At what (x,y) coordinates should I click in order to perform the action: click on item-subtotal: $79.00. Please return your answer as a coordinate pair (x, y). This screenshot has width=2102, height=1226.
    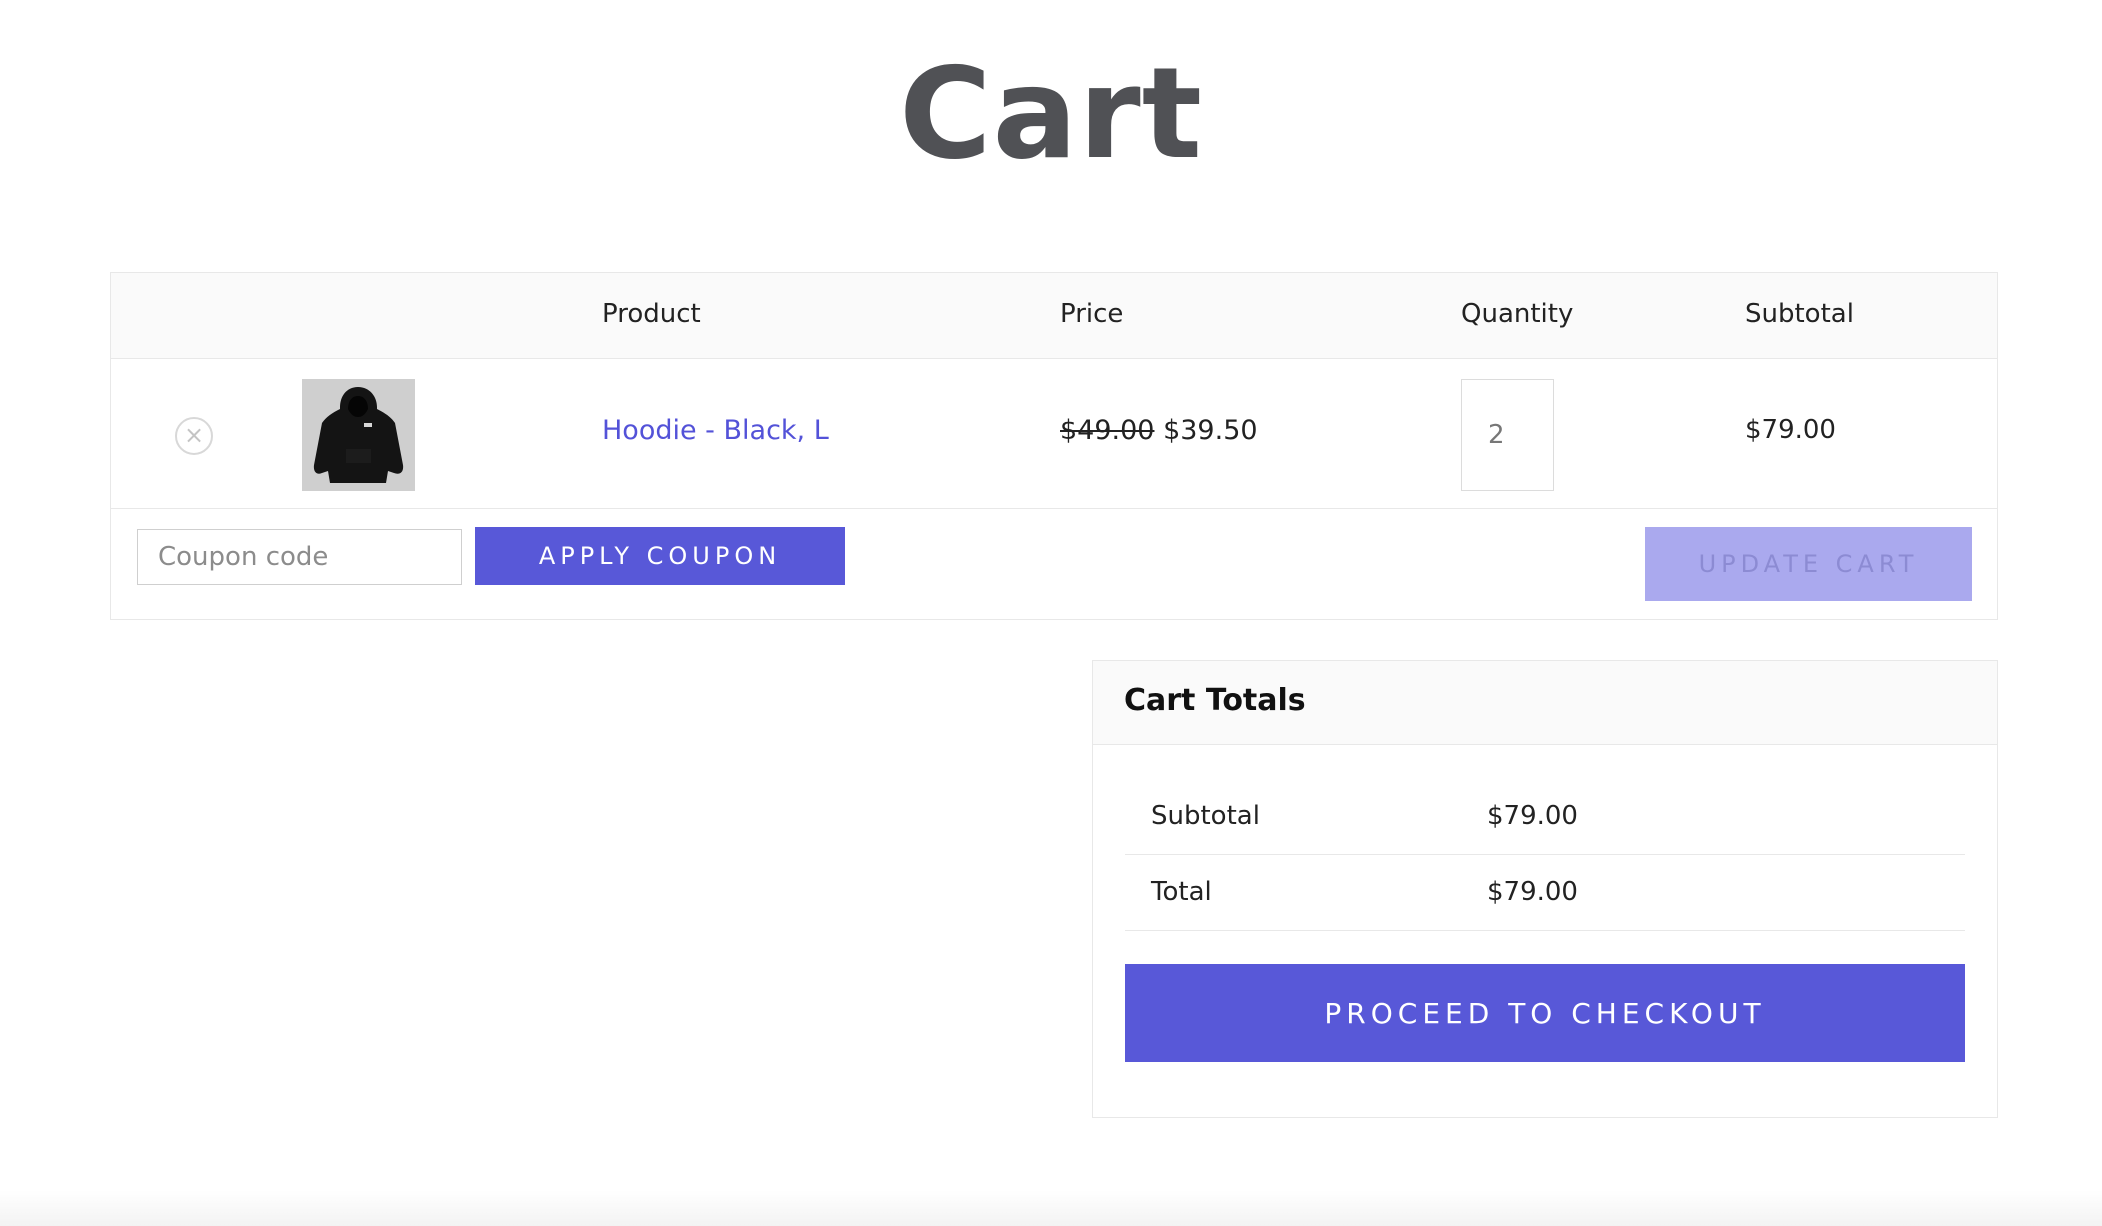
    Looking at the image, I should click on (1790, 430).